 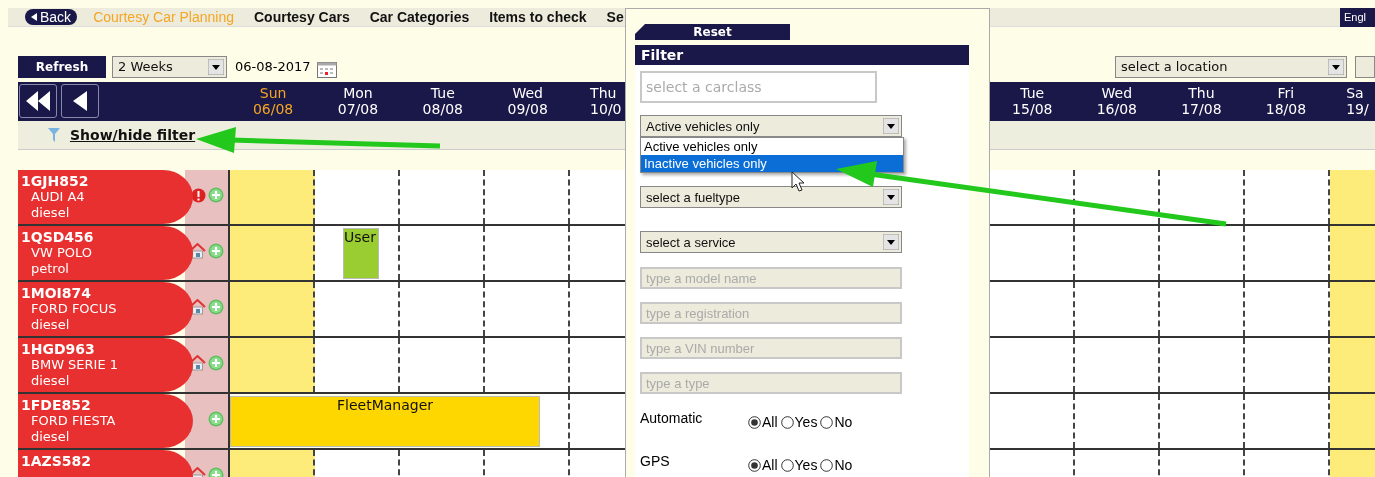 What do you see at coordinates (105, 463) in the screenshot?
I see `vehicle-label: 1AZS582` at bounding box center [105, 463].